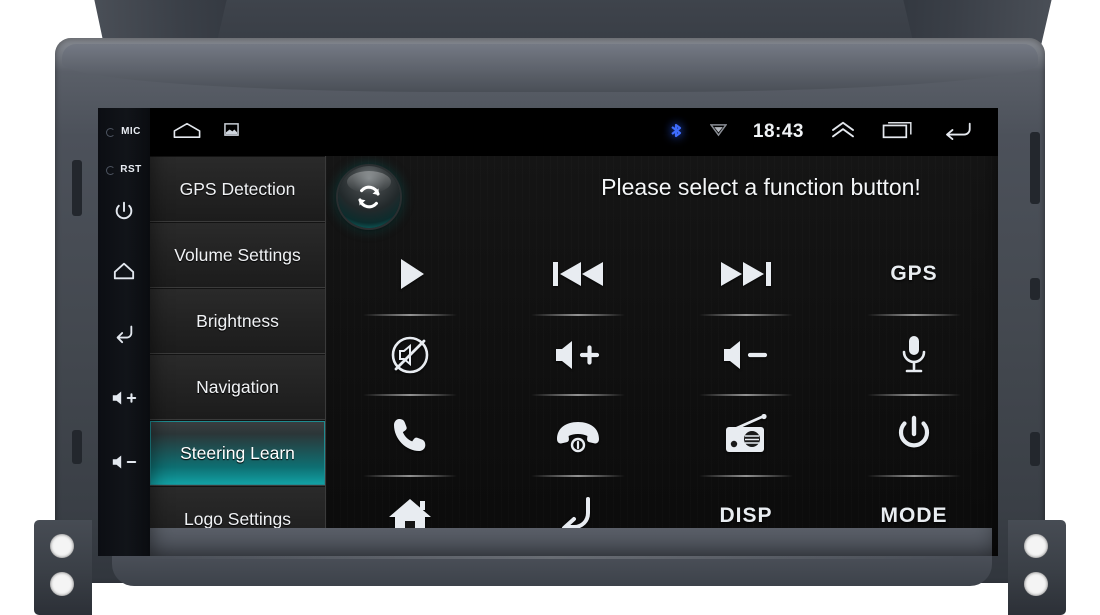 The width and height of the screenshot is (1100, 615). I want to click on mounting-bracket-left, so click(63, 567).